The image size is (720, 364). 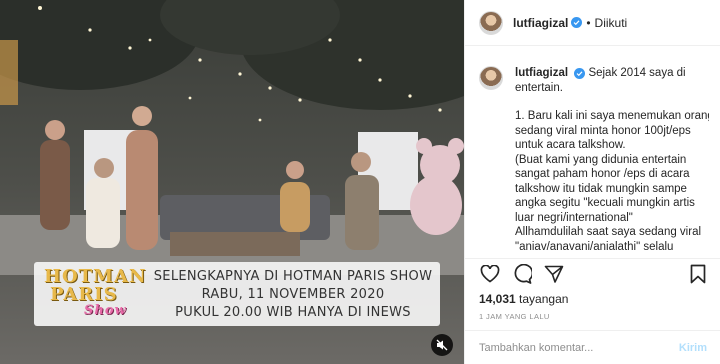 I want to click on comment-input, so click(x=579, y=347).